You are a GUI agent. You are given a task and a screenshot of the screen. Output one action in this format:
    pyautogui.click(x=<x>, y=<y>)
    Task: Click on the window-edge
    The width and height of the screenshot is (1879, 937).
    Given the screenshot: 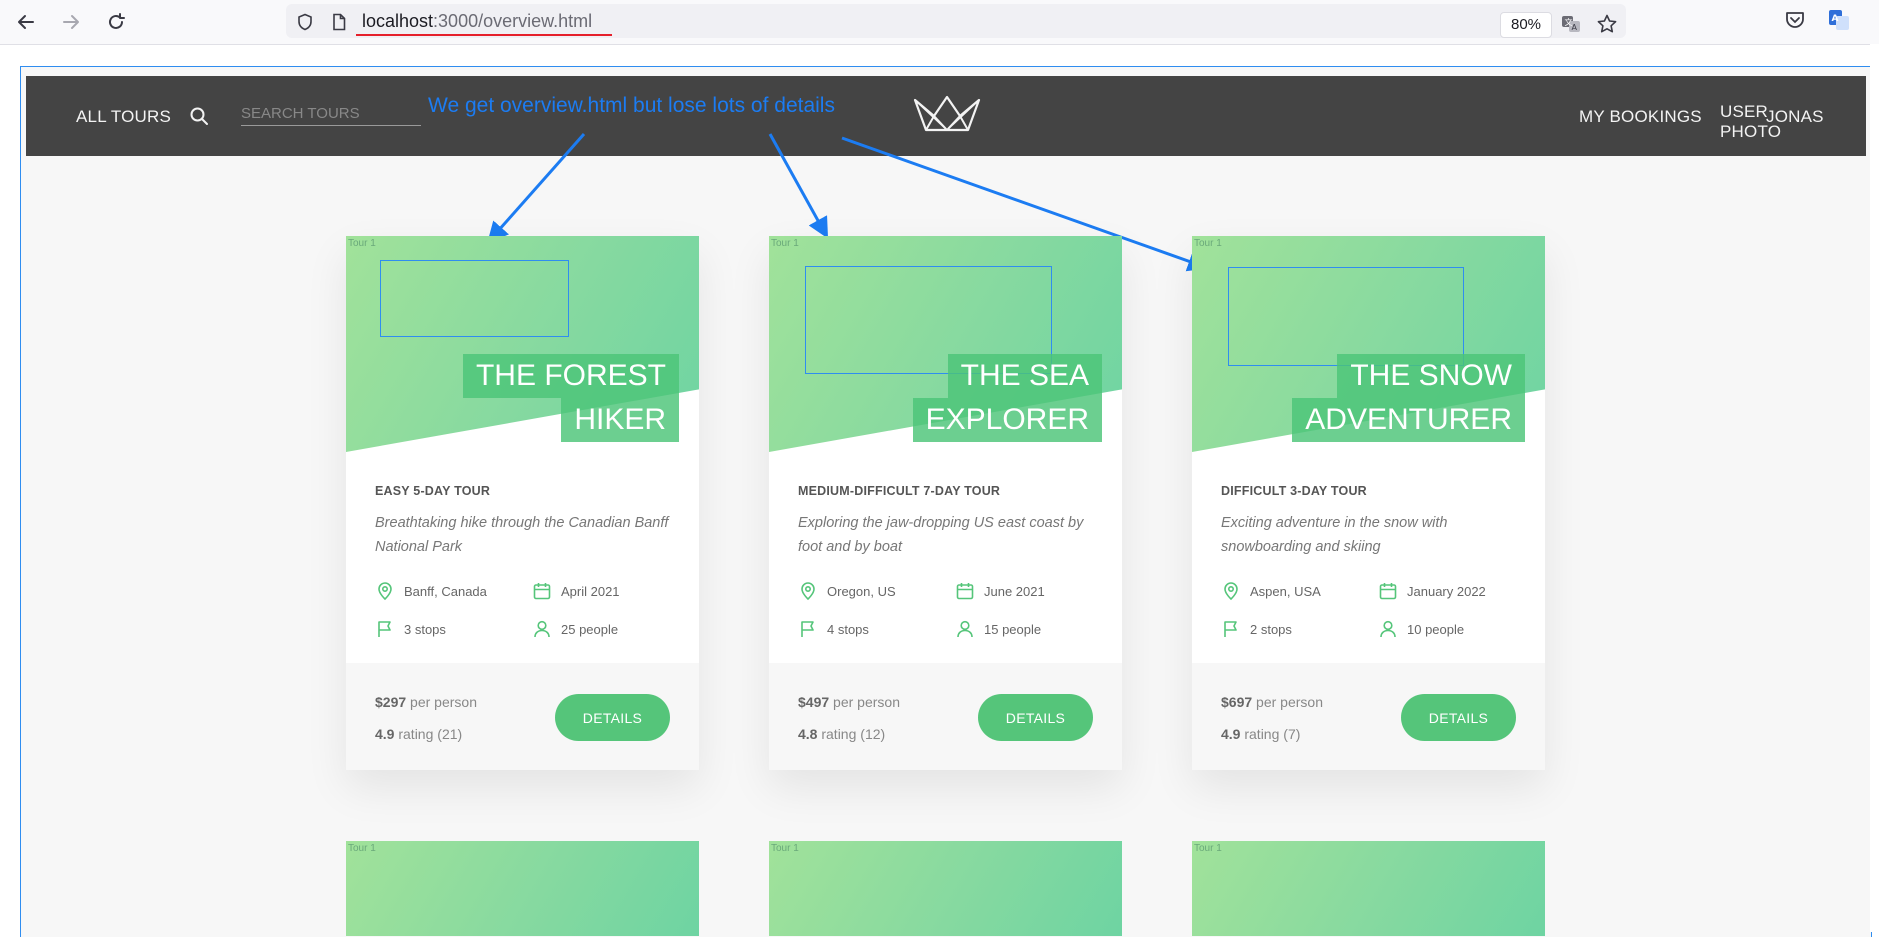 What is the action you would take?
    pyautogui.click(x=1874, y=488)
    